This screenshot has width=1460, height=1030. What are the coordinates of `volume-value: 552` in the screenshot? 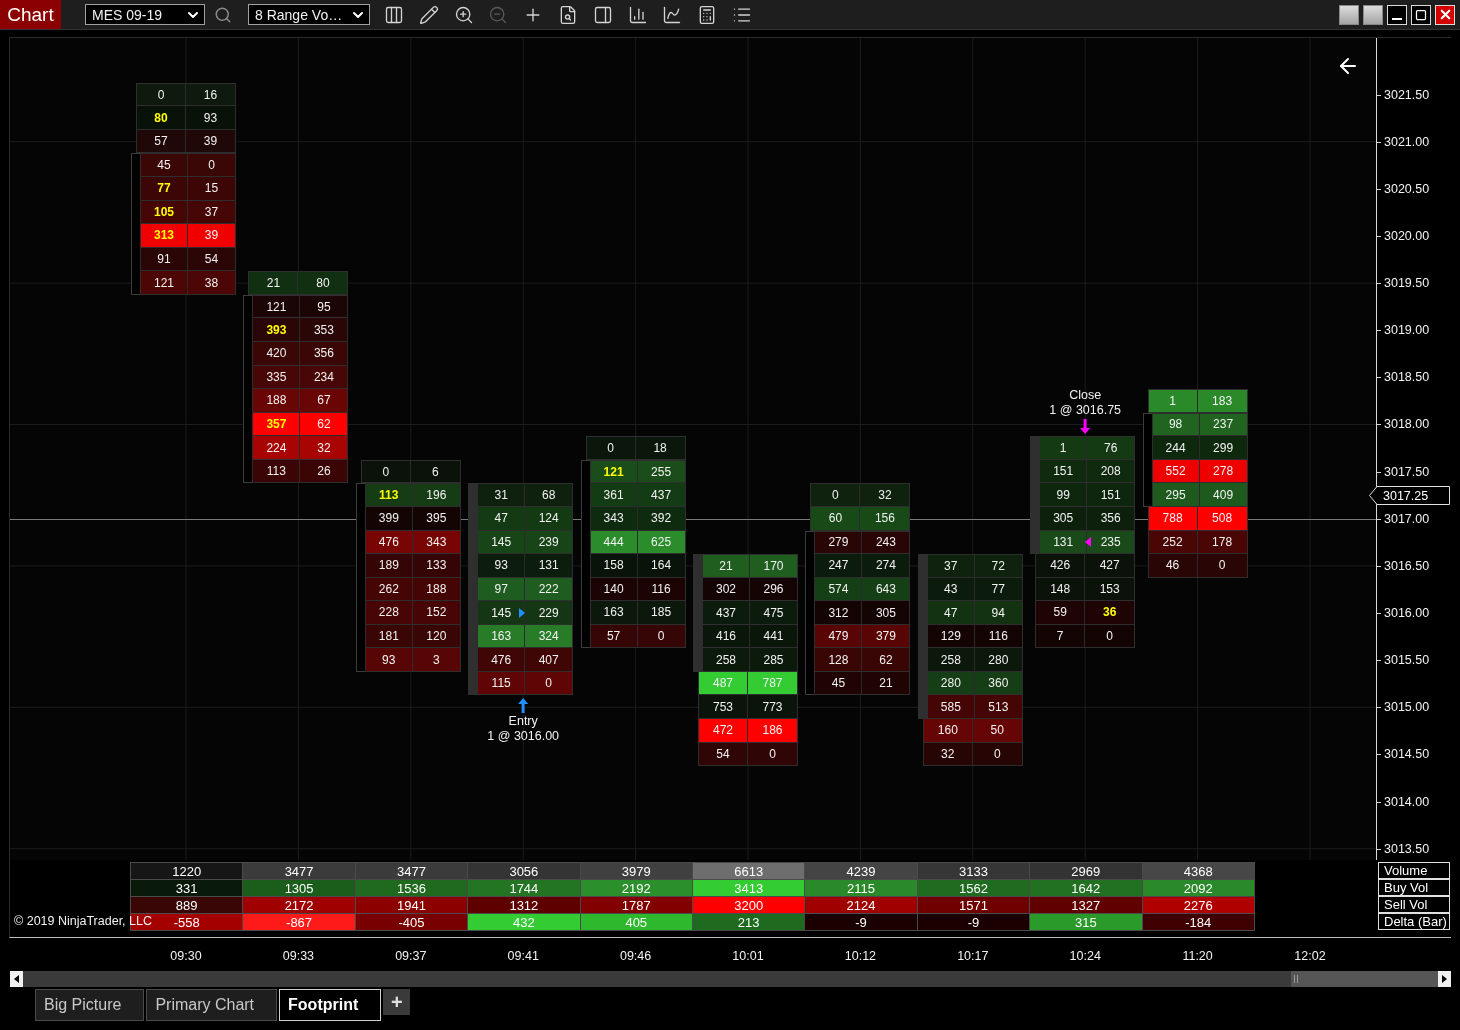 It's located at (1175, 471).